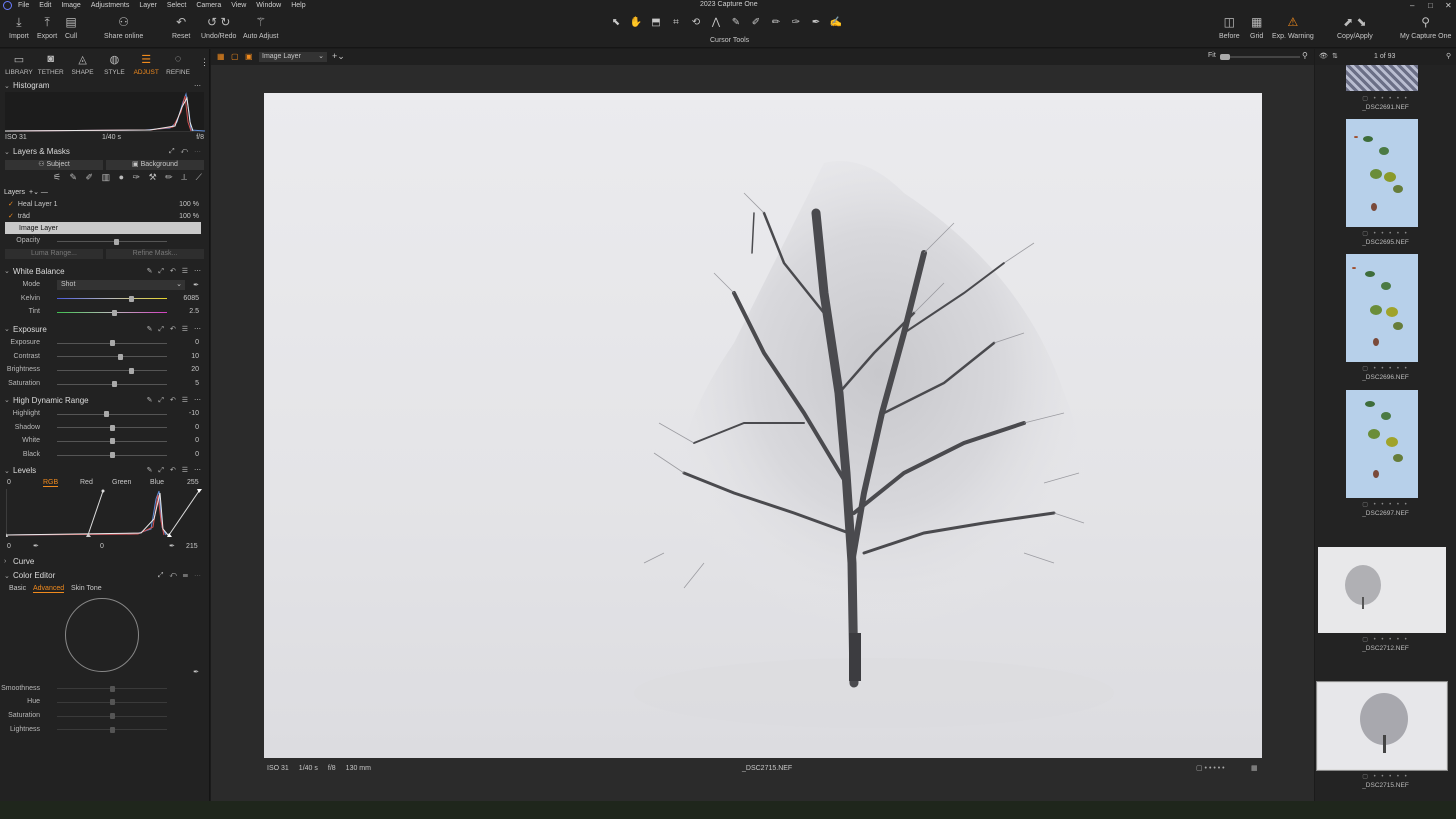  I want to click on picker-icon: ✎, so click(736, 23).